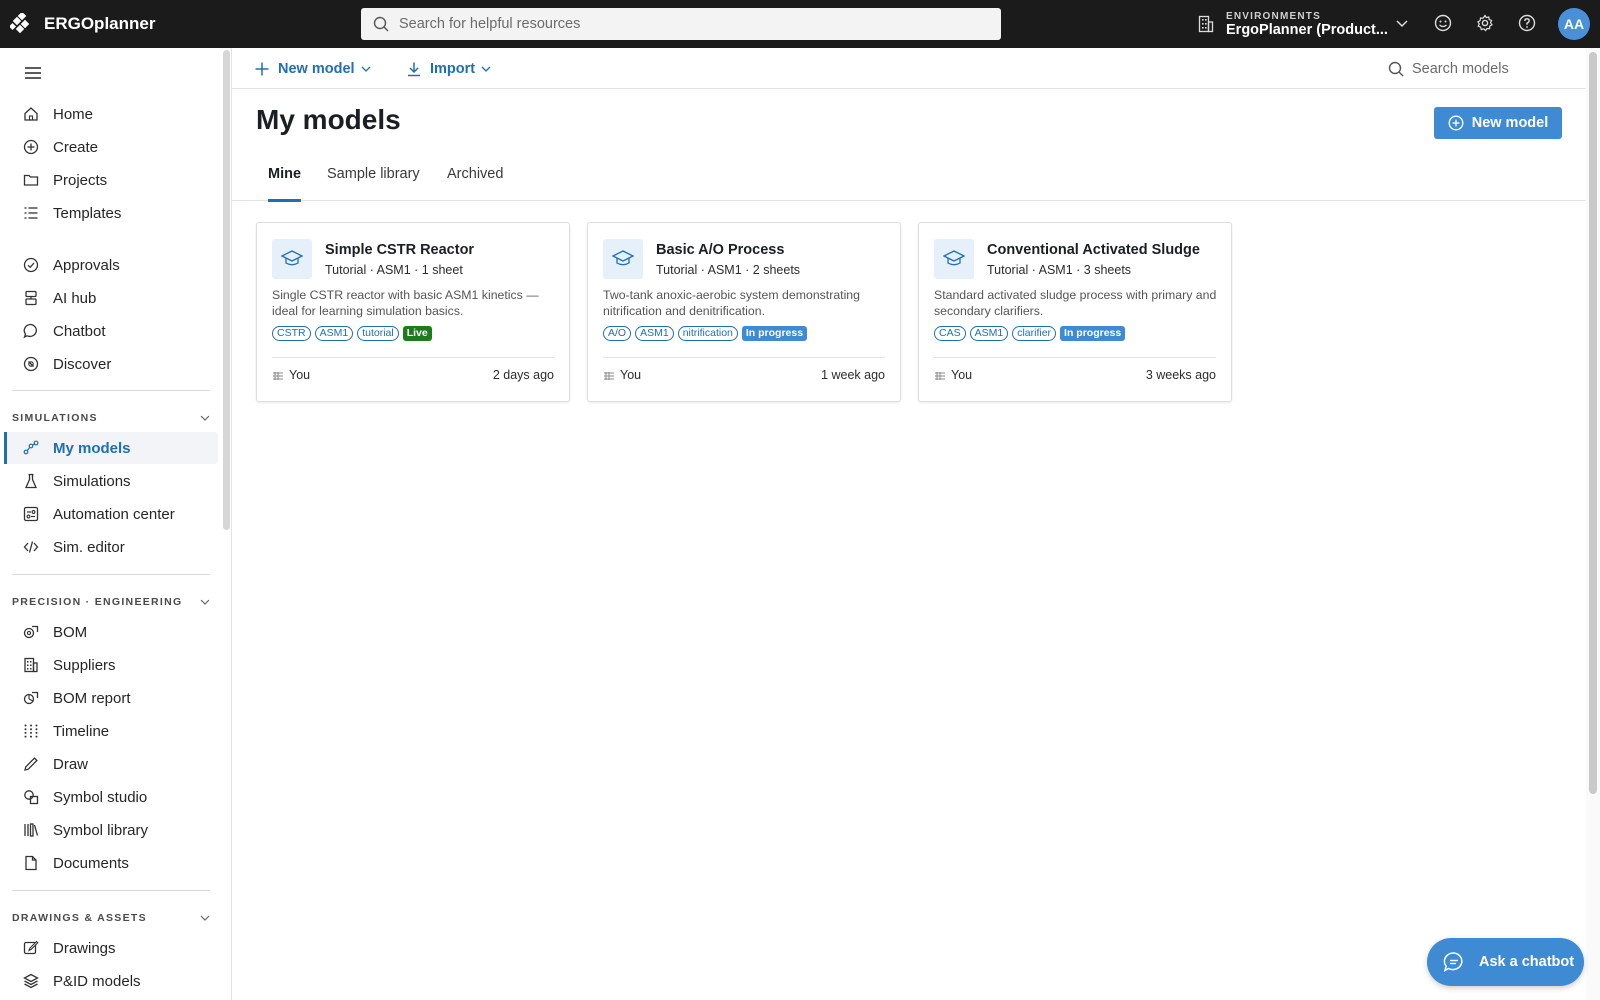 The image size is (1600, 1000). What do you see at coordinates (728, 270) in the screenshot?
I see `card-meta: Tutorial · ASM1 · 2 sheets` at bounding box center [728, 270].